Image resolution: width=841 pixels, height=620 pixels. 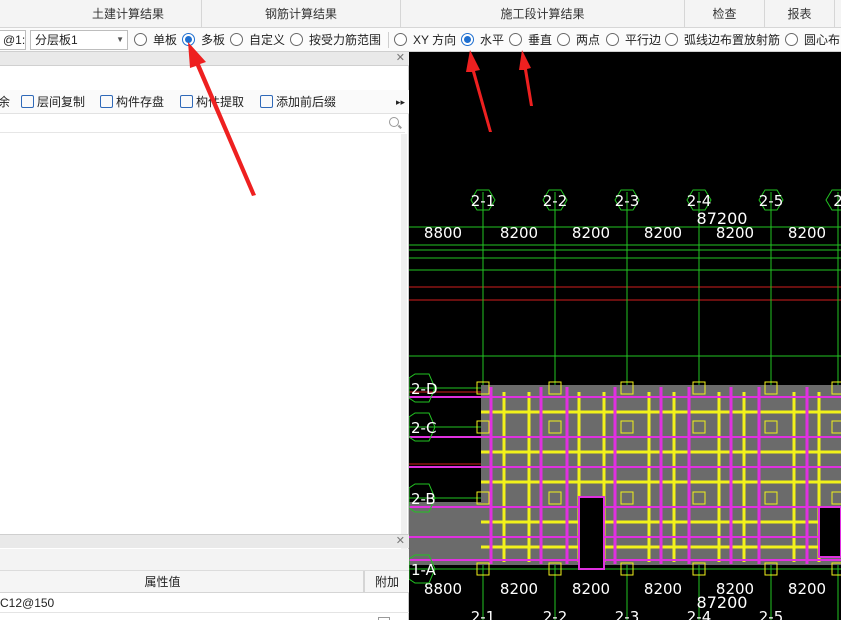 What do you see at coordinates (120, 39) in the screenshot?
I see `chevron-down-icon: ▼` at bounding box center [120, 39].